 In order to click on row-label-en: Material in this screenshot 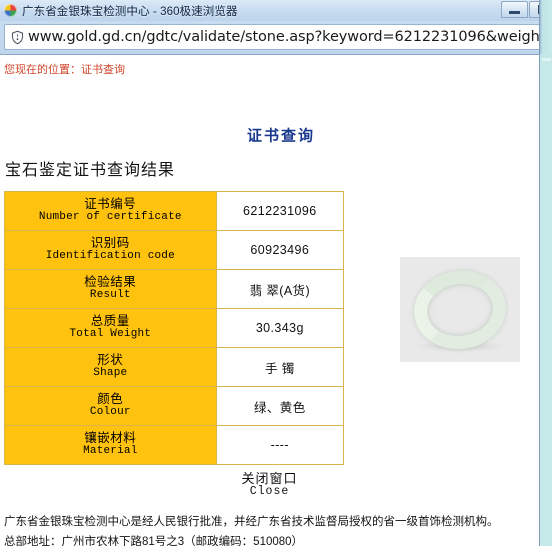, I will do `click(110, 450)`.